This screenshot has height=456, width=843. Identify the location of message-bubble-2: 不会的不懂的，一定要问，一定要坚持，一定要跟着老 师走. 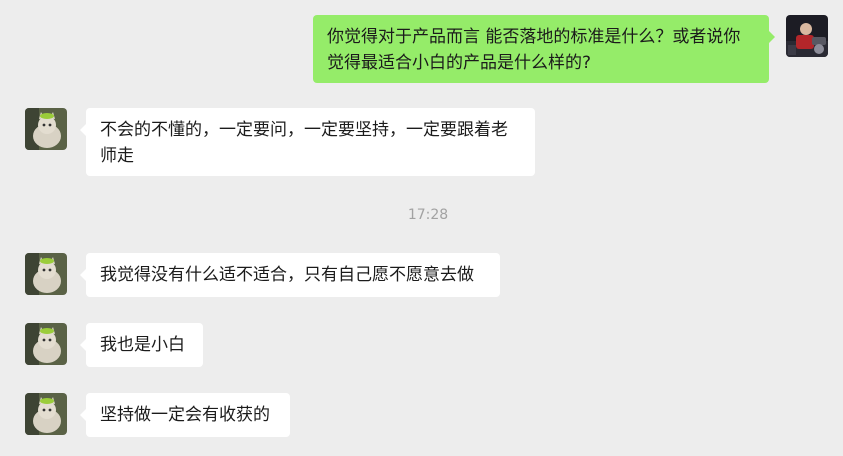
(307, 142).